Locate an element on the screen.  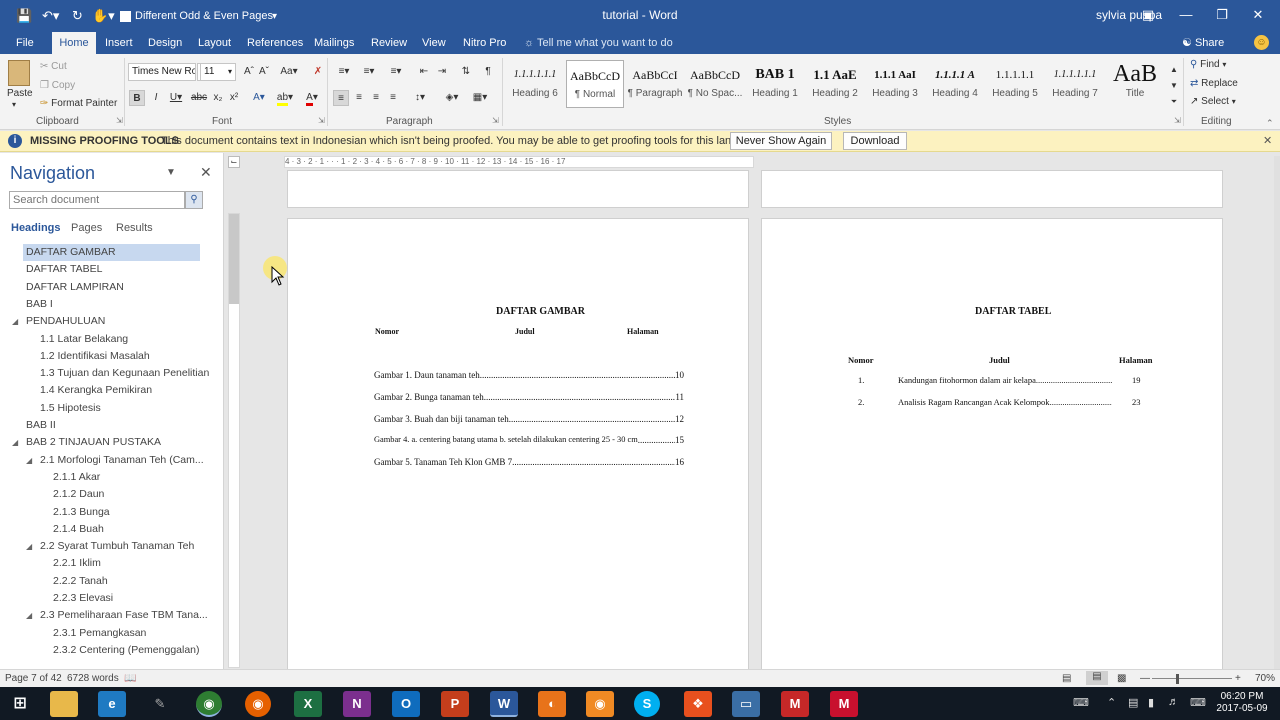
touch-mode-icon: ✋▾ is located at coordinates (103, 16).